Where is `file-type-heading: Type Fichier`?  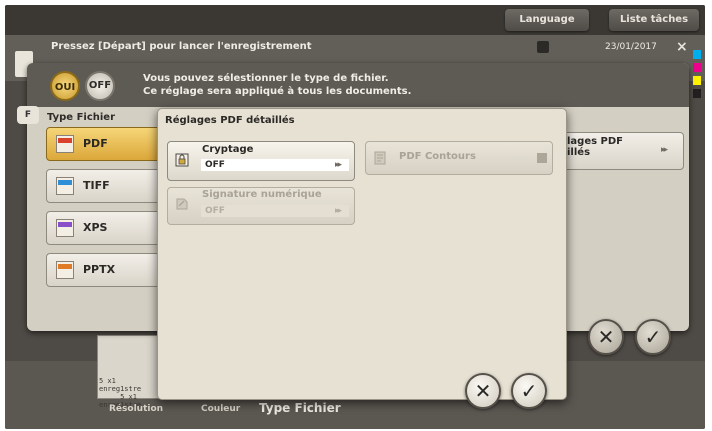
file-type-heading: Type Fichier is located at coordinates (81, 117).